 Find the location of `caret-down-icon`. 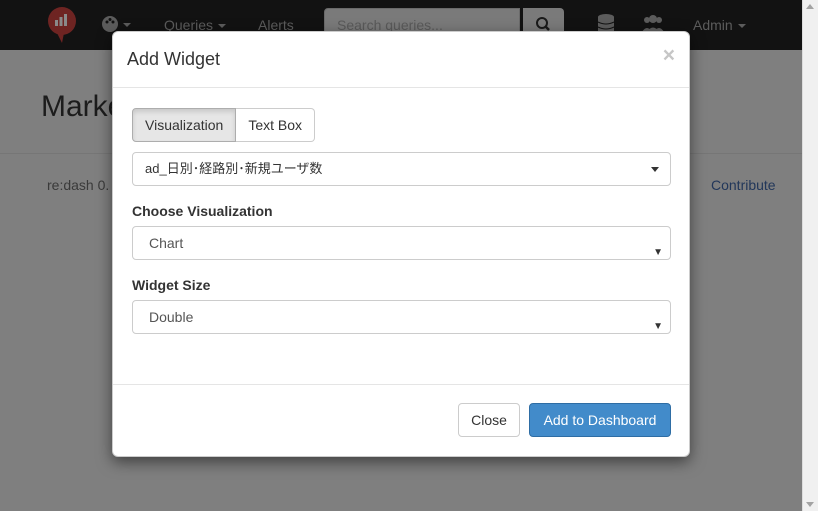

caret-down-icon is located at coordinates (655, 169).